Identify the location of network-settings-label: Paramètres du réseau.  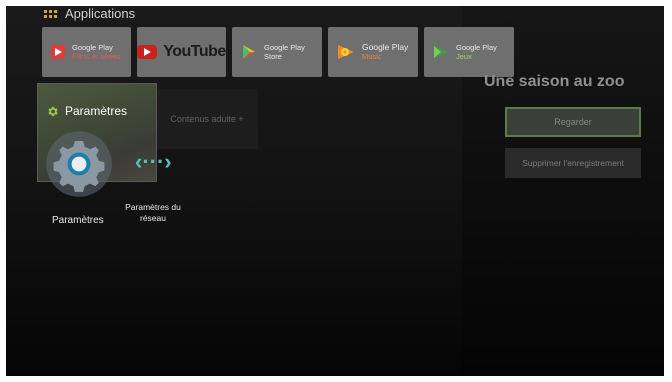
(153, 212).